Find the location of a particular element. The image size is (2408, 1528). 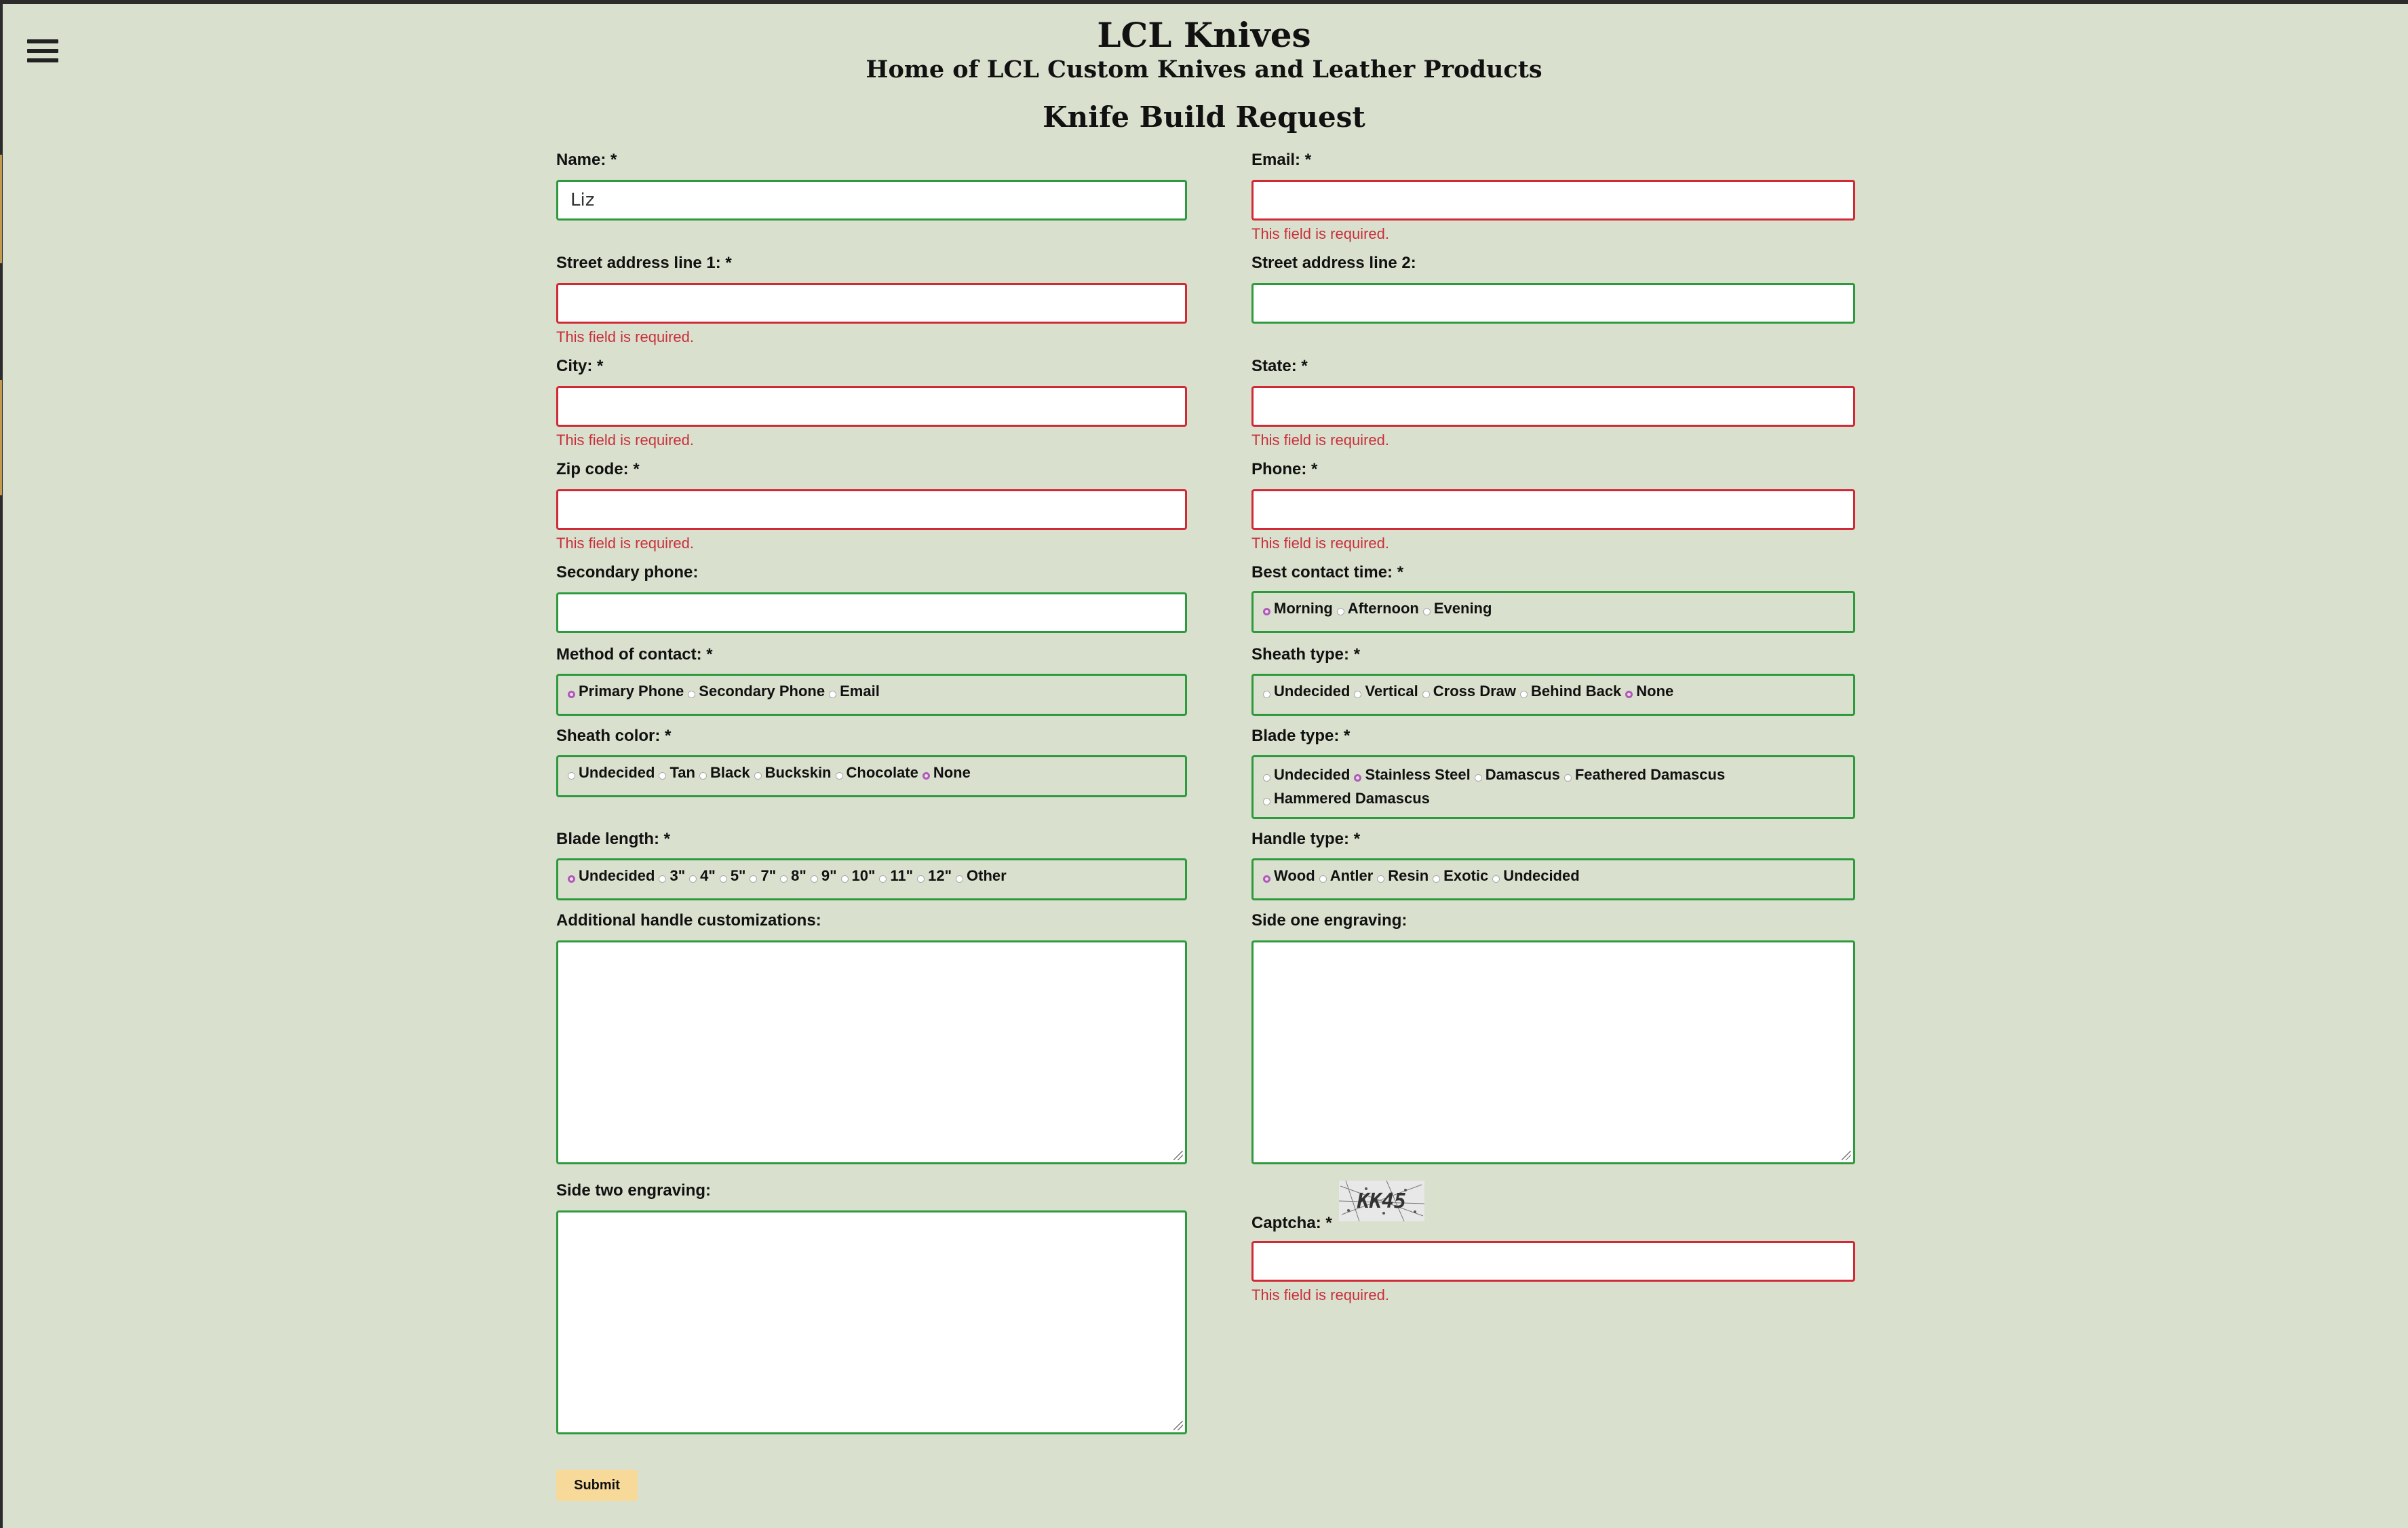

radio-option: Stainless Steel is located at coordinates (1412, 775).